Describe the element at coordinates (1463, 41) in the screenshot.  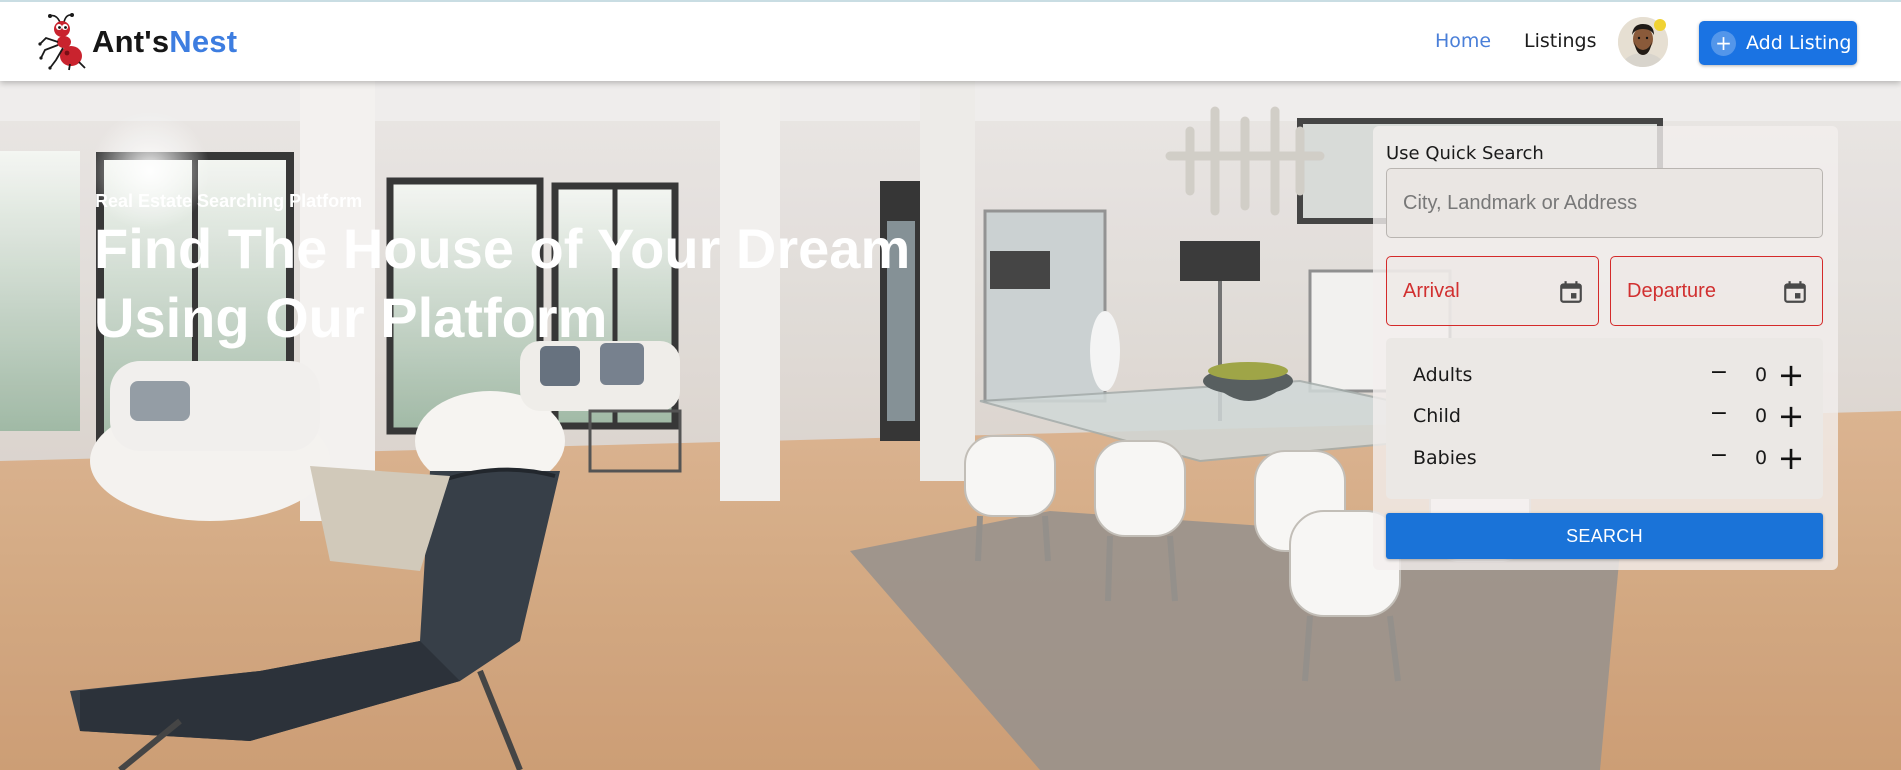
I see `nav-home-link: Home` at that location.